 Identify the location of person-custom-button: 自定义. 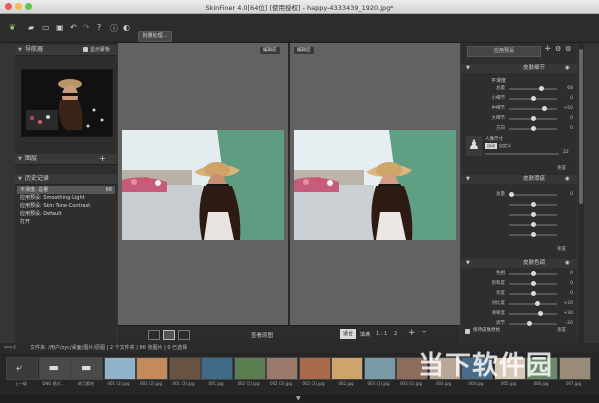
(505, 146).